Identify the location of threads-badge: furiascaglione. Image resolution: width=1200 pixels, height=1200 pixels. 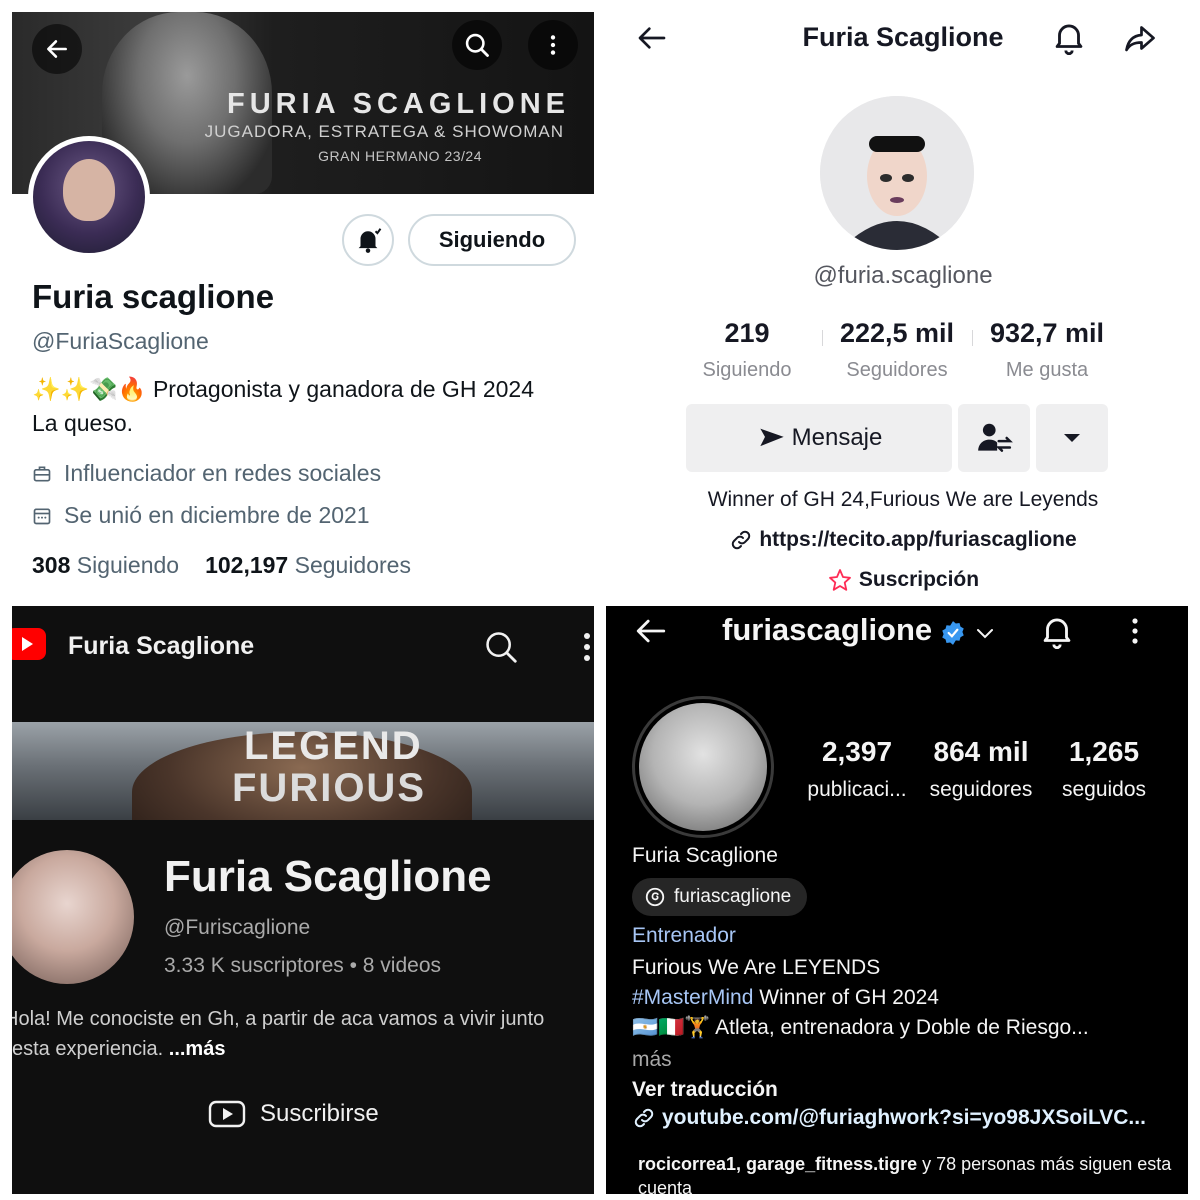
(720, 897).